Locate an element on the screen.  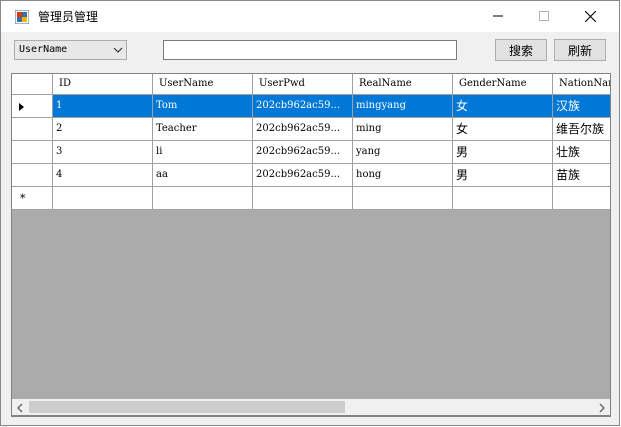
cell-realname: mingyang is located at coordinates (403, 106).